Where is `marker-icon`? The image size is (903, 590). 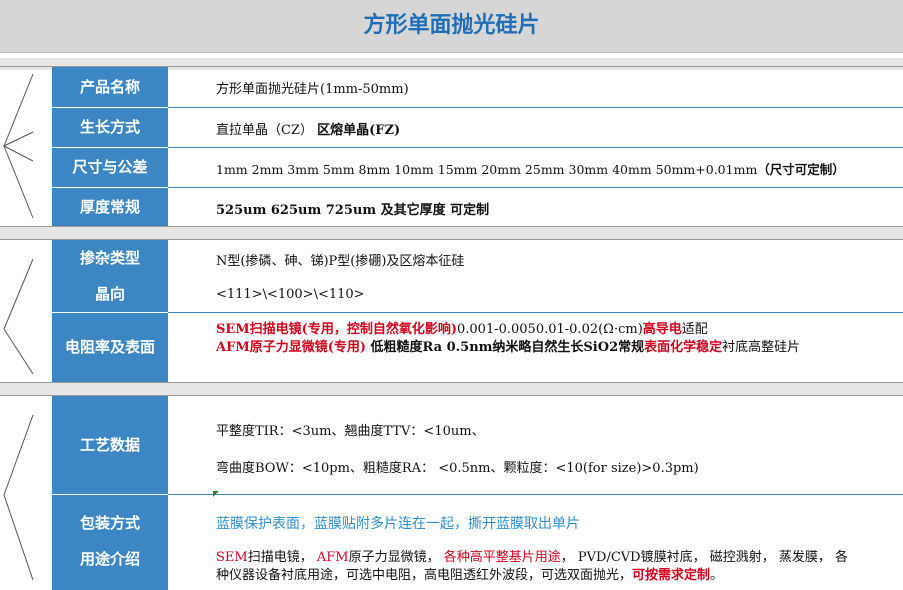 marker-icon is located at coordinates (216, 494).